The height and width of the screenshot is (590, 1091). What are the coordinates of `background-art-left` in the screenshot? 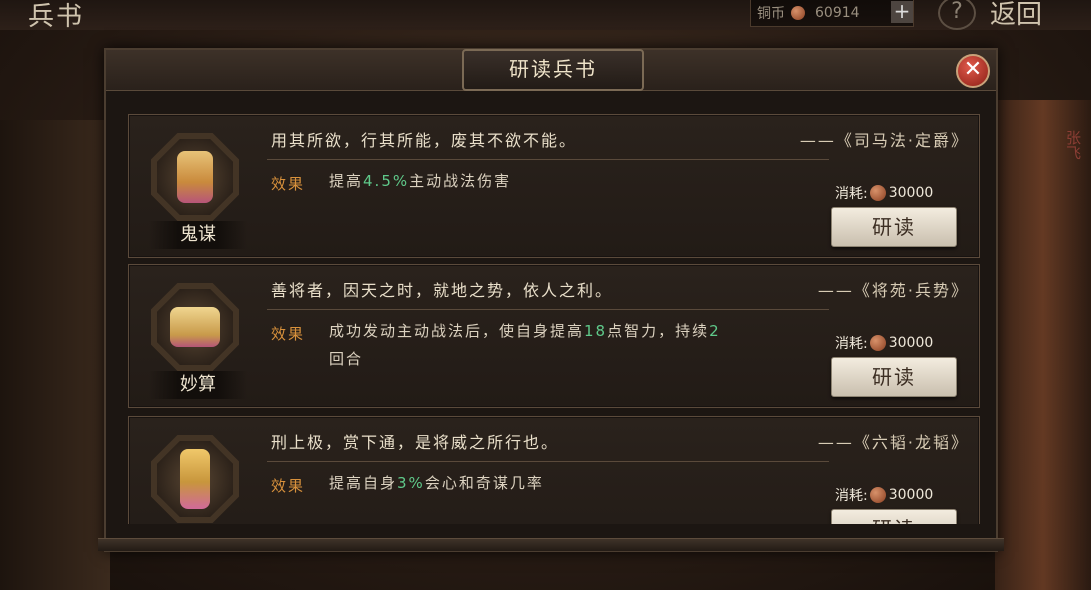 It's located at (55, 355).